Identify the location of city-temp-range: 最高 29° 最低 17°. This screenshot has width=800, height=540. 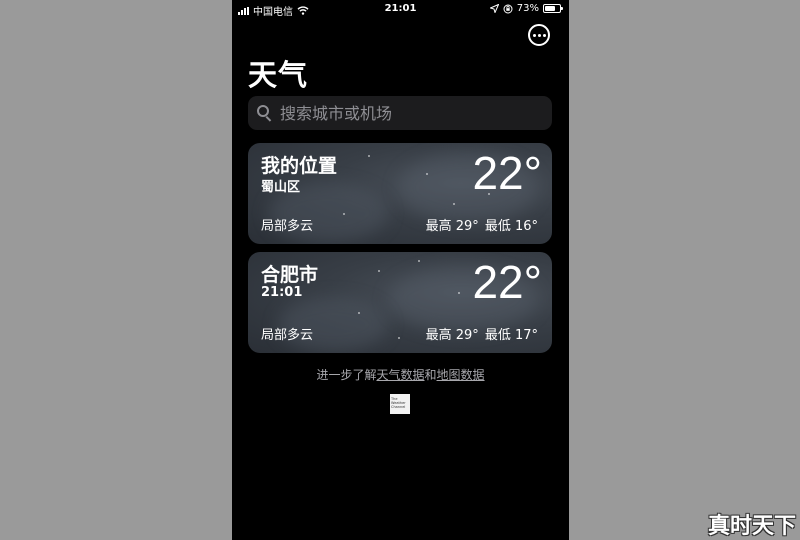
(482, 333).